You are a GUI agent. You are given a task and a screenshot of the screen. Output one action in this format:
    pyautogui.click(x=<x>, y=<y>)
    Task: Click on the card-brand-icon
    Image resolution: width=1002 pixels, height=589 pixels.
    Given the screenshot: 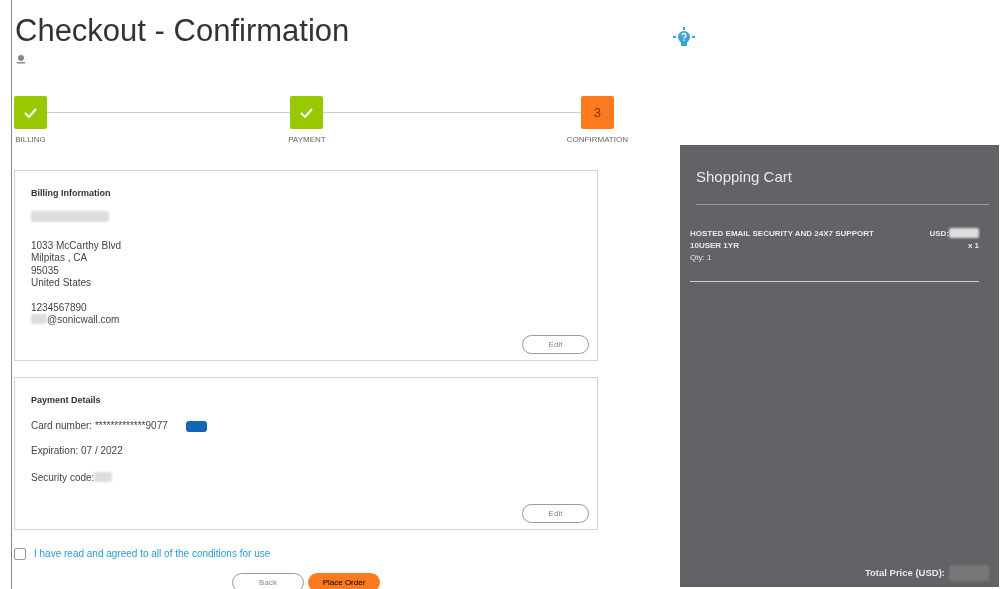 What is the action you would take?
    pyautogui.click(x=196, y=426)
    